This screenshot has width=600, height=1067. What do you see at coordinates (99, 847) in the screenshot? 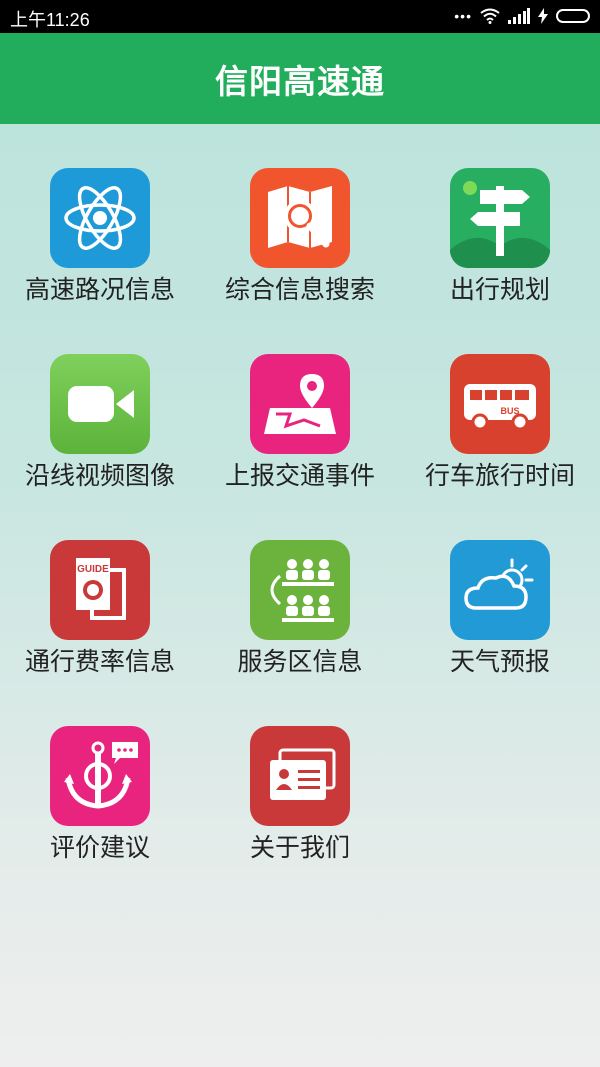
I see `menu-item-label: 评价建议` at bounding box center [99, 847].